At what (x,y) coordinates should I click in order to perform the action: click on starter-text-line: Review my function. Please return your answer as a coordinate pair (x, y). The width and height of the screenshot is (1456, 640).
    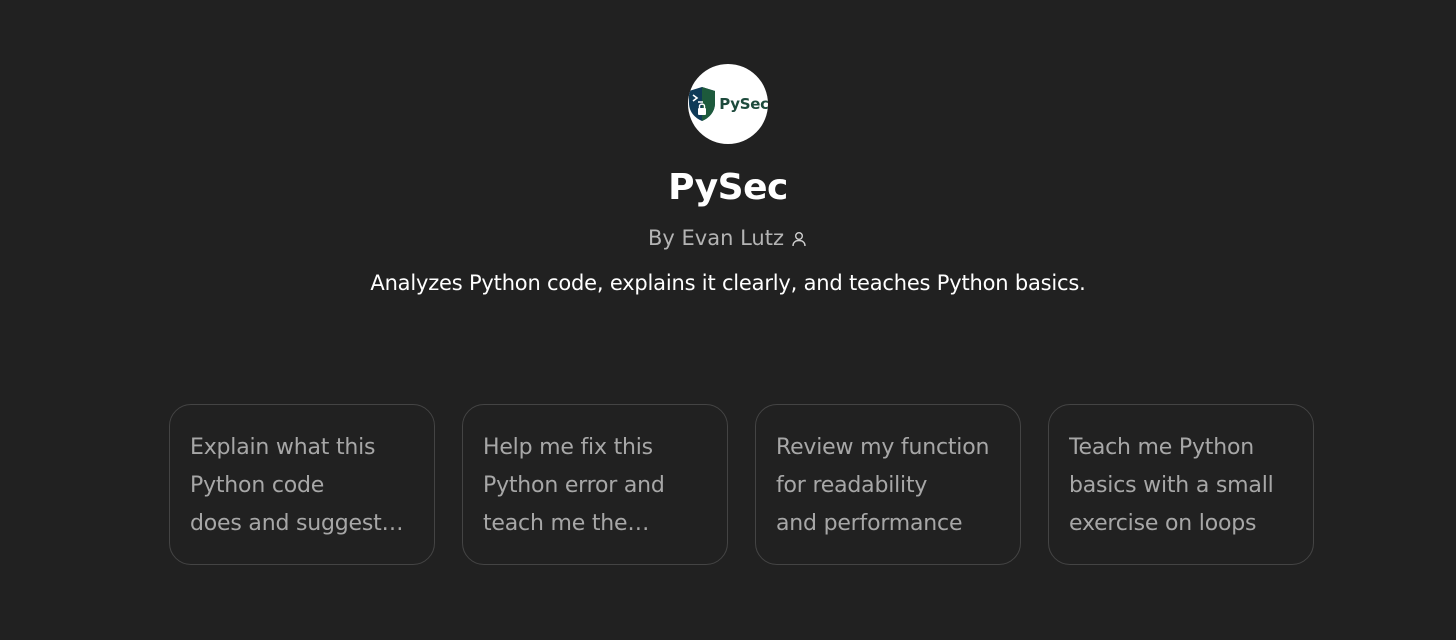
    Looking at the image, I should click on (883, 447).